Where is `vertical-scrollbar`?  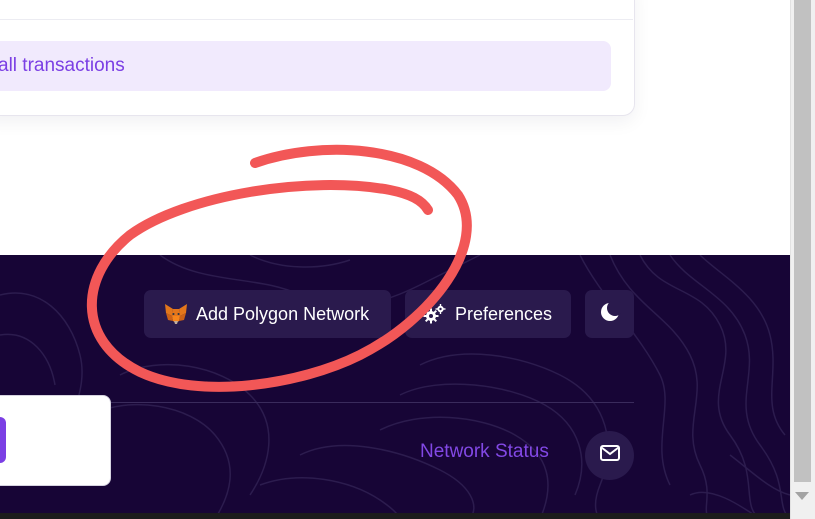 vertical-scrollbar is located at coordinates (802, 259).